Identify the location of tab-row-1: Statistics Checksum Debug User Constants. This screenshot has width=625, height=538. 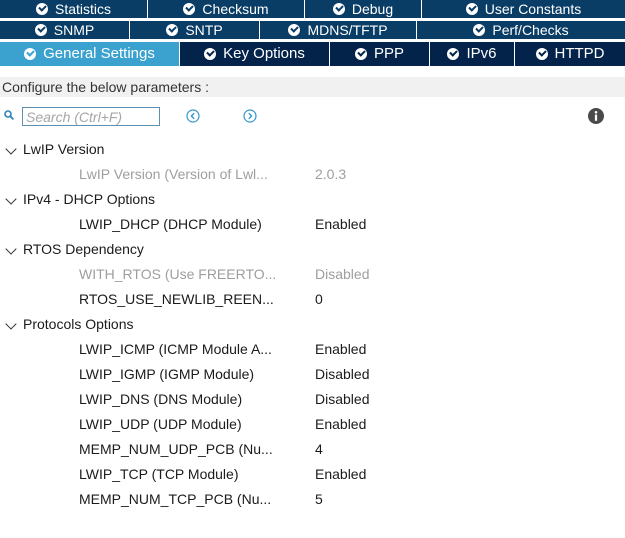
(312, 9).